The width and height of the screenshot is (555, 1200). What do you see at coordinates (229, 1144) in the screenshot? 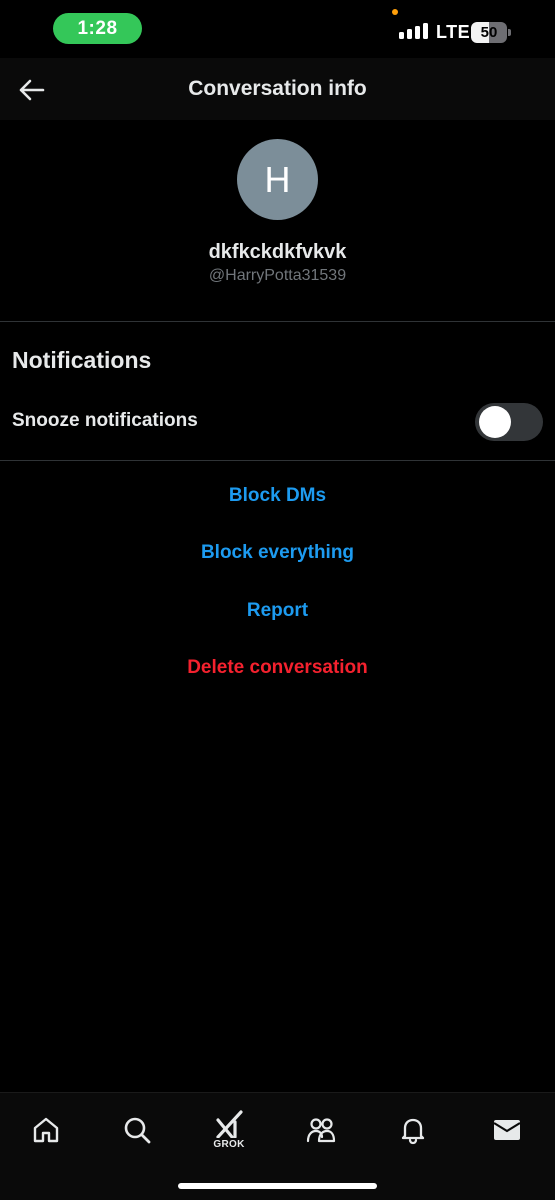
I see `grok-label: GROK` at bounding box center [229, 1144].